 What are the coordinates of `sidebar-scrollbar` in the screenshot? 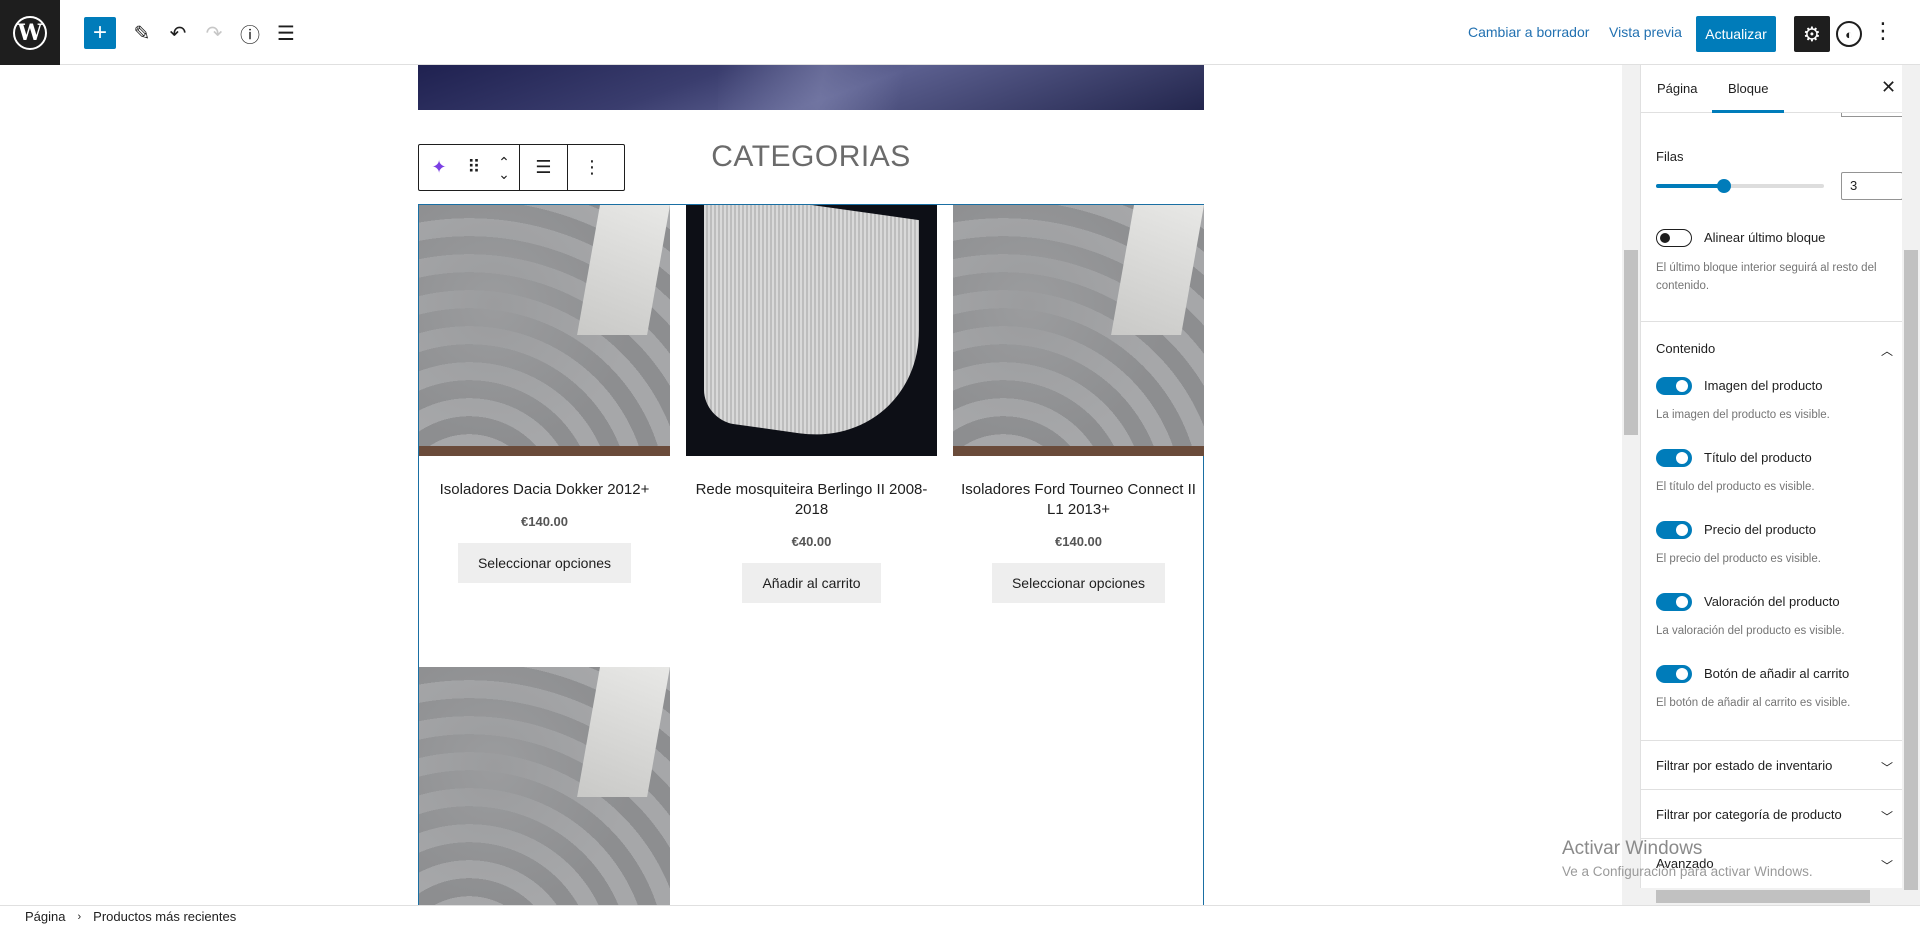 It's located at (1911, 485).